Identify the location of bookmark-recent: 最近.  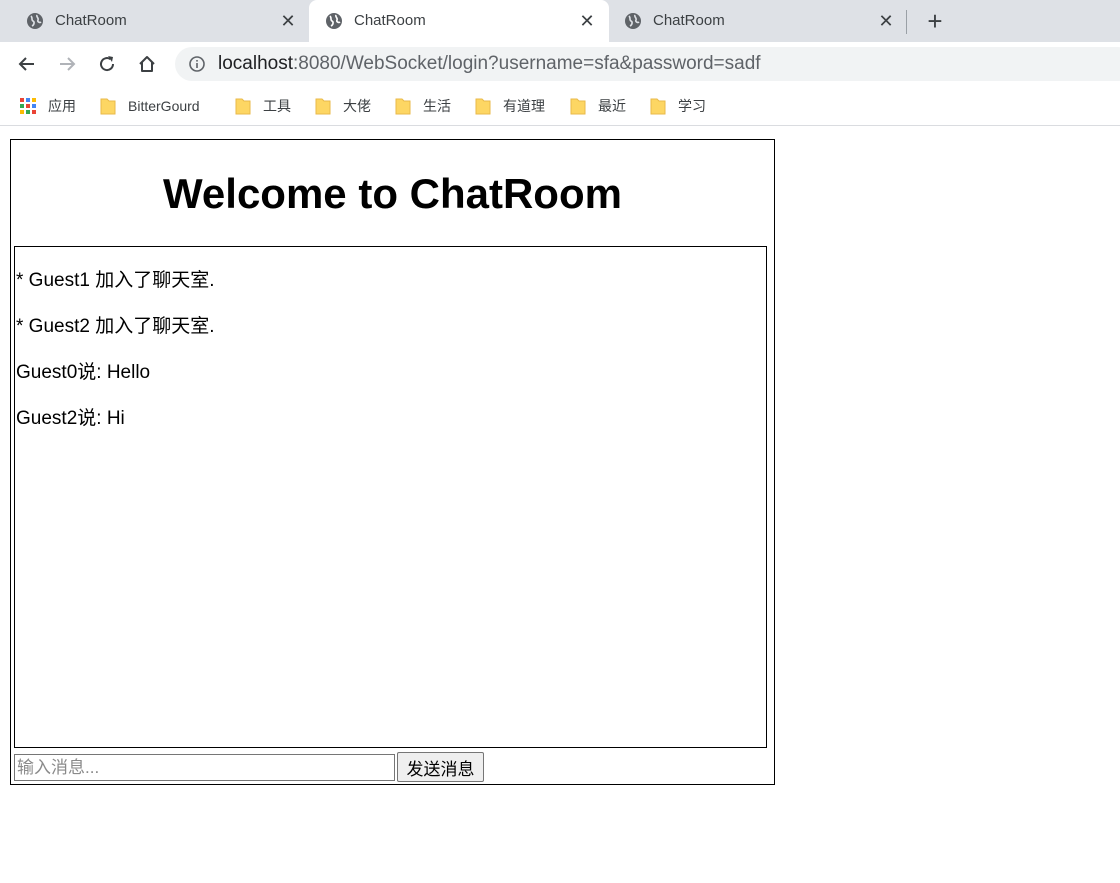
(598, 106).